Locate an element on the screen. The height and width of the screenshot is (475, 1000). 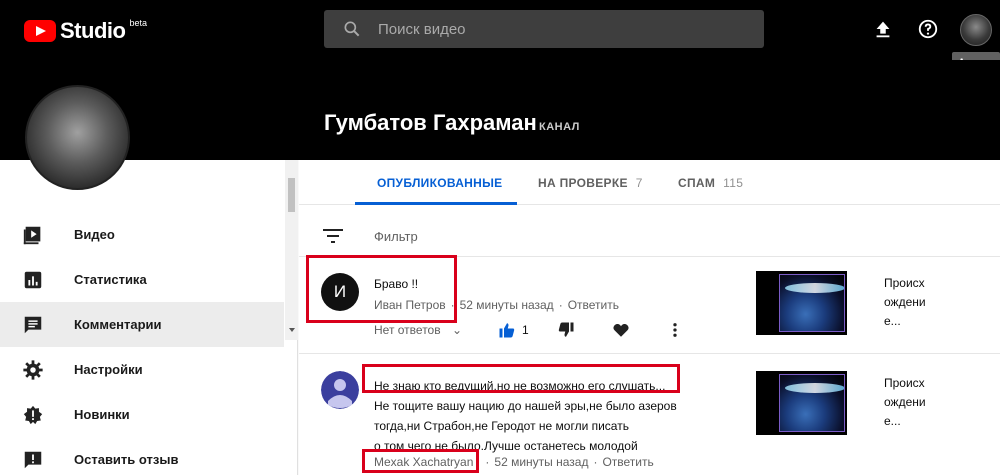
sidebar-item-analytics: Статистика is located at coordinates (142, 279).